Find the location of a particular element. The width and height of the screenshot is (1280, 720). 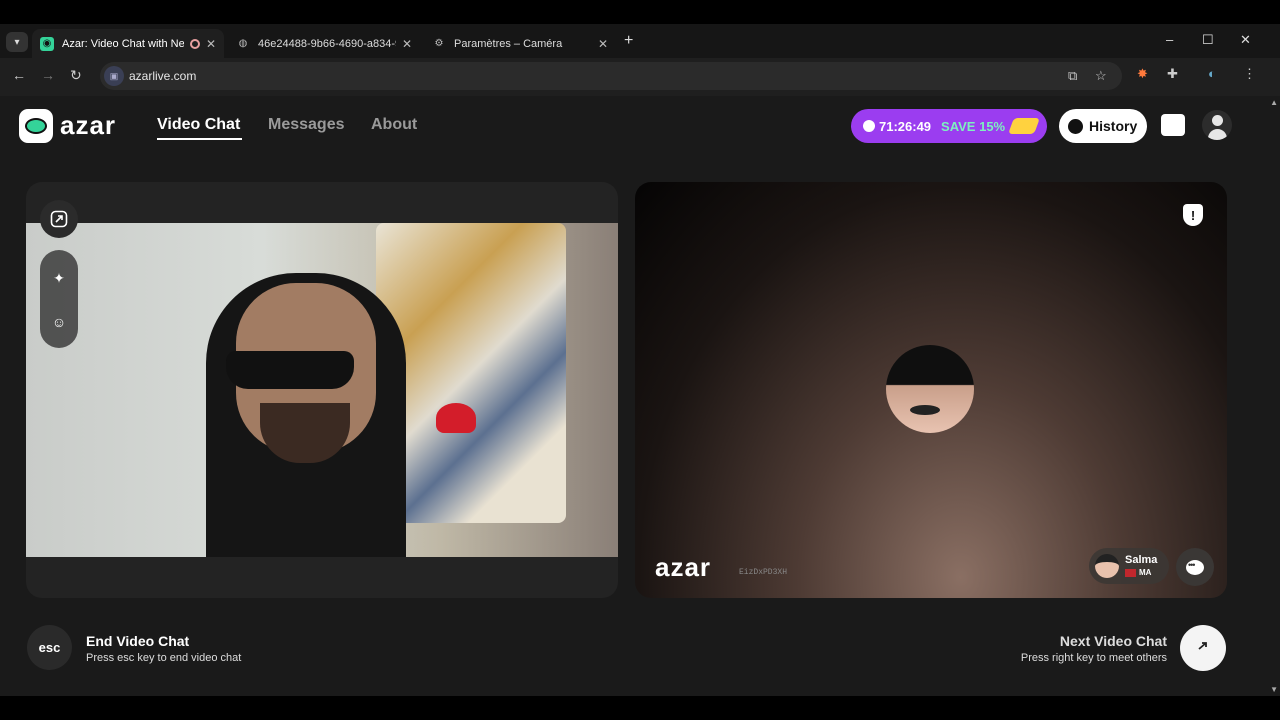

face-sticker-icon: ☺ is located at coordinates (59, 322).